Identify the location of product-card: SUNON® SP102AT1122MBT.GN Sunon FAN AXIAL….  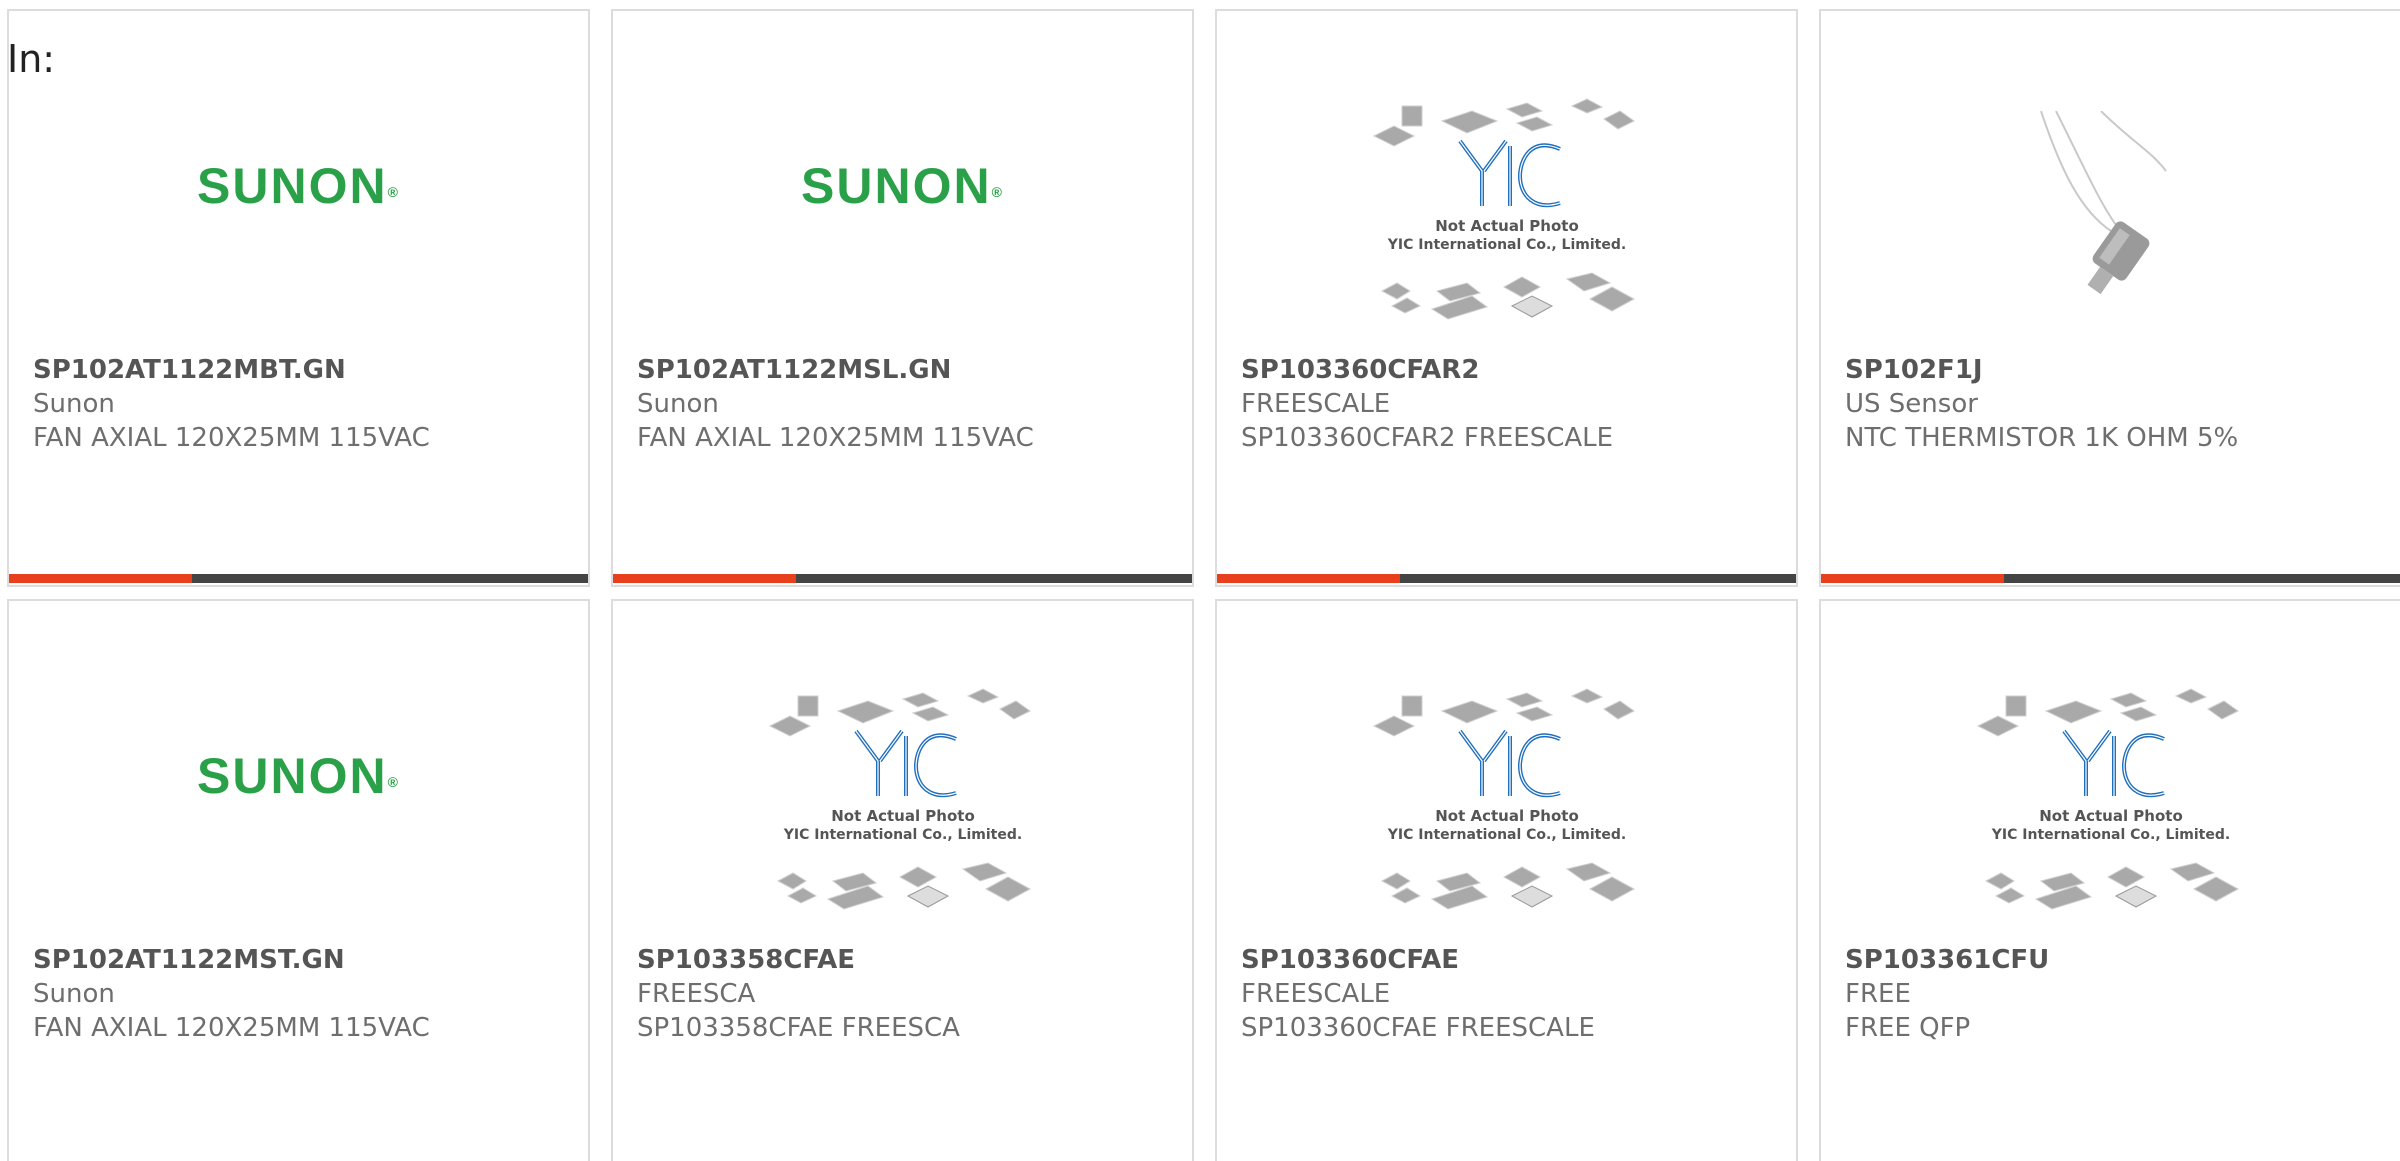
(298, 298).